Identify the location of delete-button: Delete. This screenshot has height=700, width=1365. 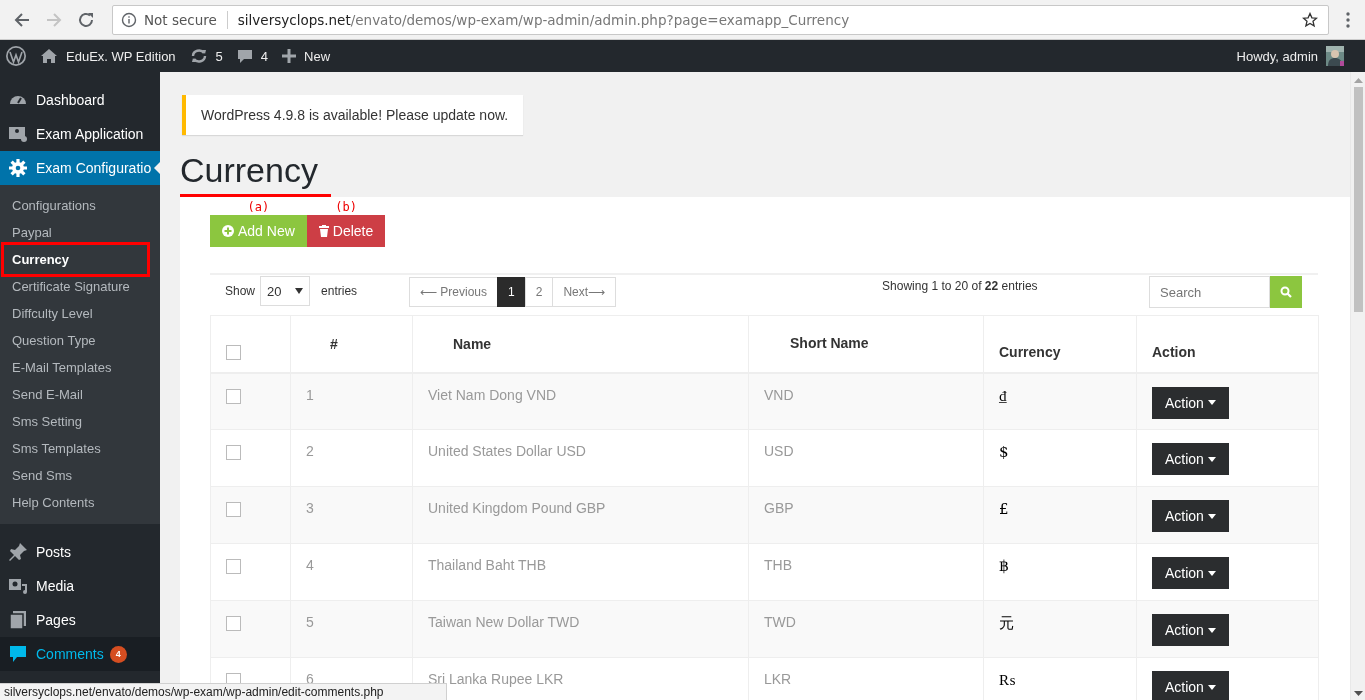
(346, 231).